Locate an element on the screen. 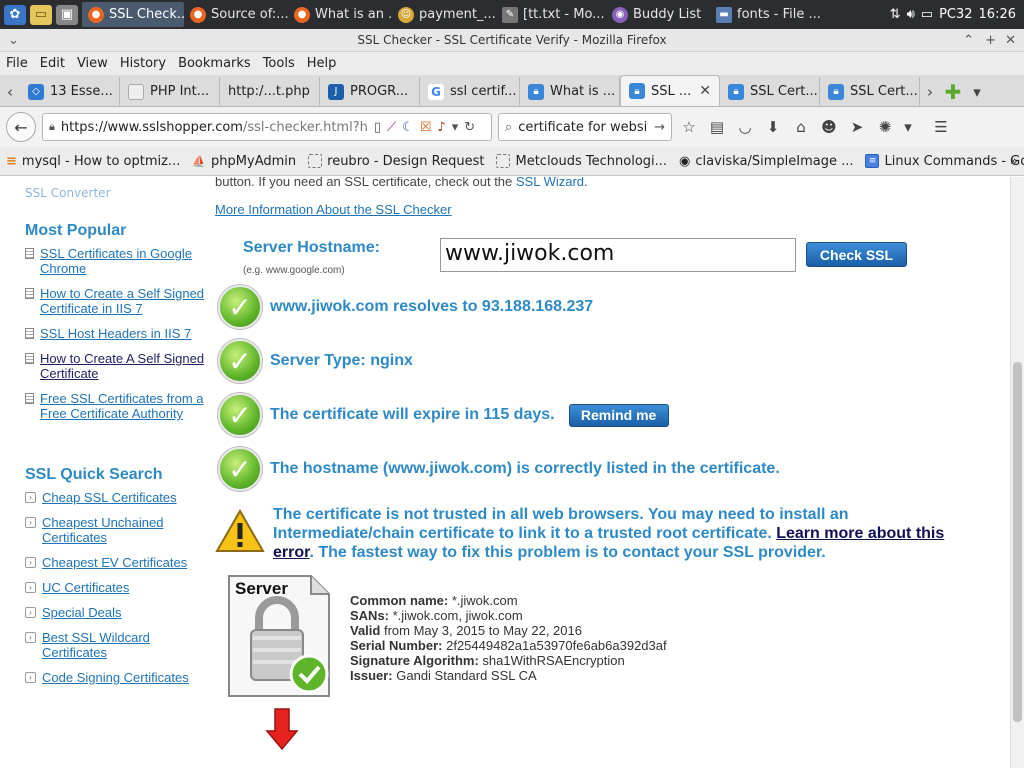  hostname-input: www.jiwok.com is located at coordinates (618, 255).